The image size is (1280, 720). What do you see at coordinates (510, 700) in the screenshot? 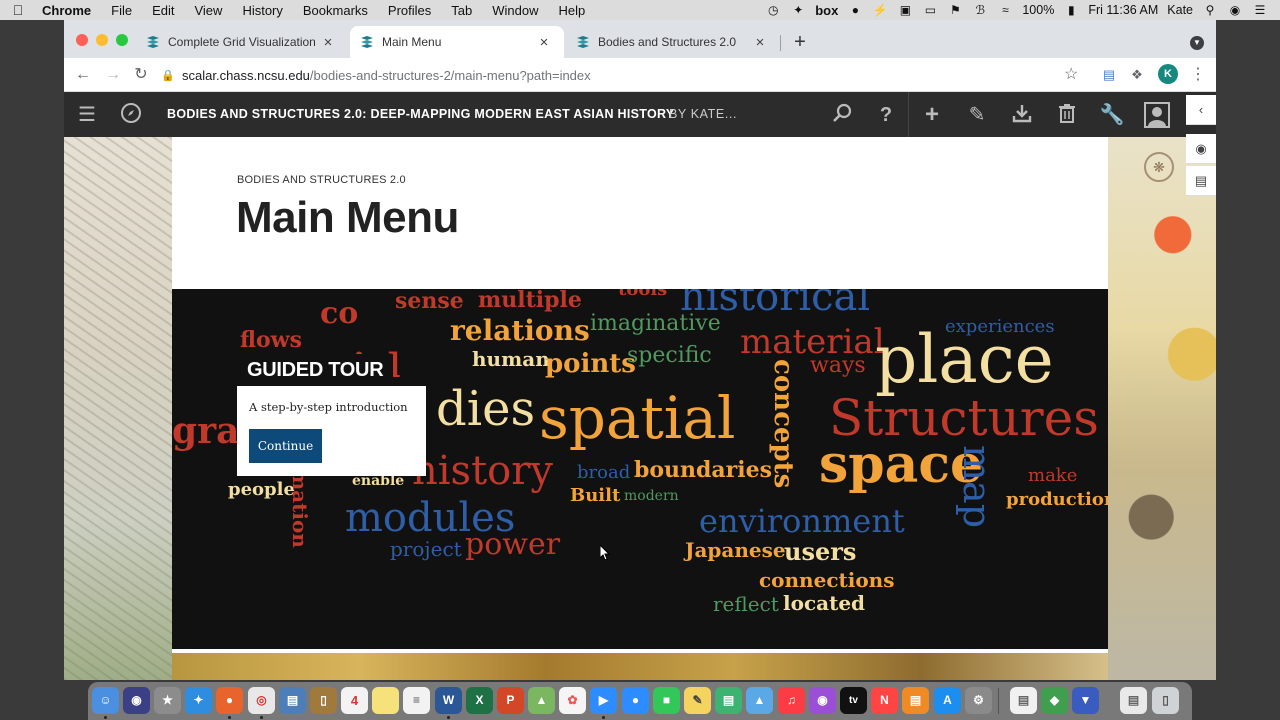
I see `powerpoint-icon: P` at bounding box center [510, 700].